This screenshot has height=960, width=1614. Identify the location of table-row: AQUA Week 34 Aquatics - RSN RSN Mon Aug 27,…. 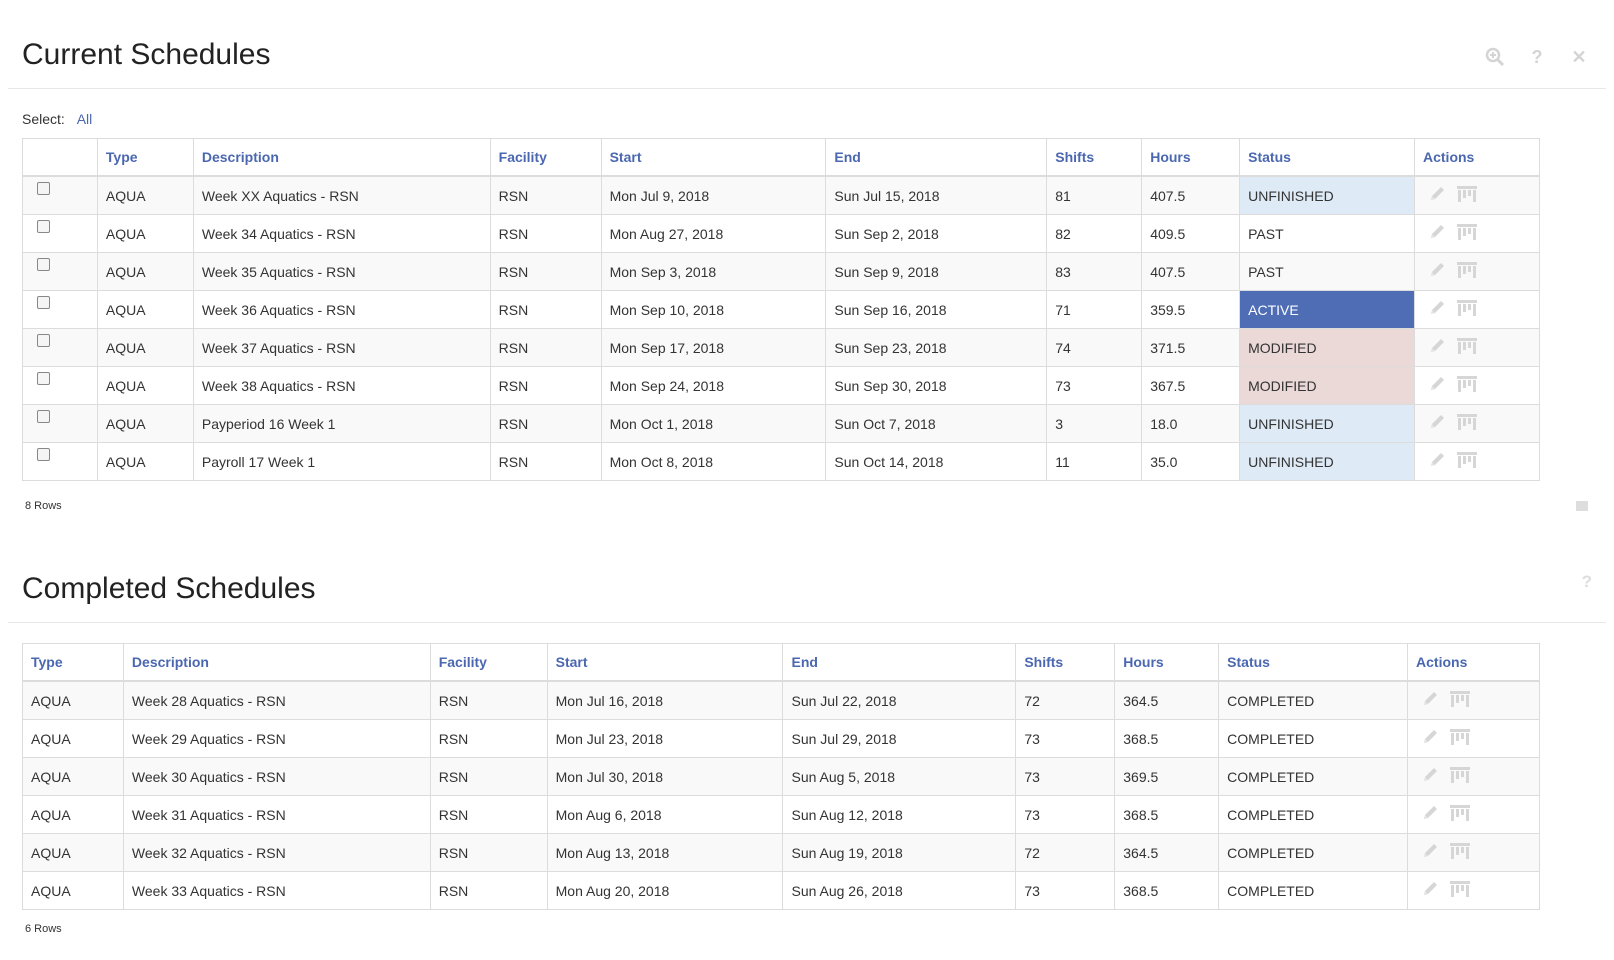
(781, 233).